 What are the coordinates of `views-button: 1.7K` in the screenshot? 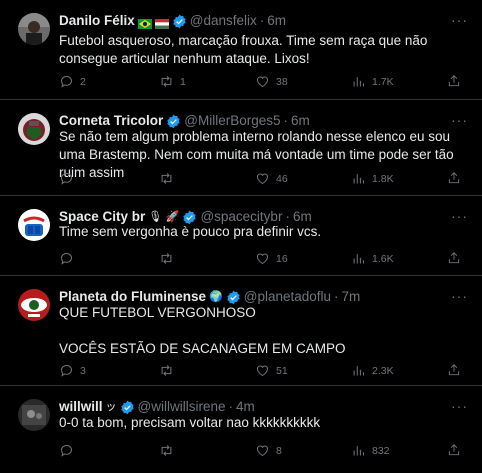 It's located at (372, 81).